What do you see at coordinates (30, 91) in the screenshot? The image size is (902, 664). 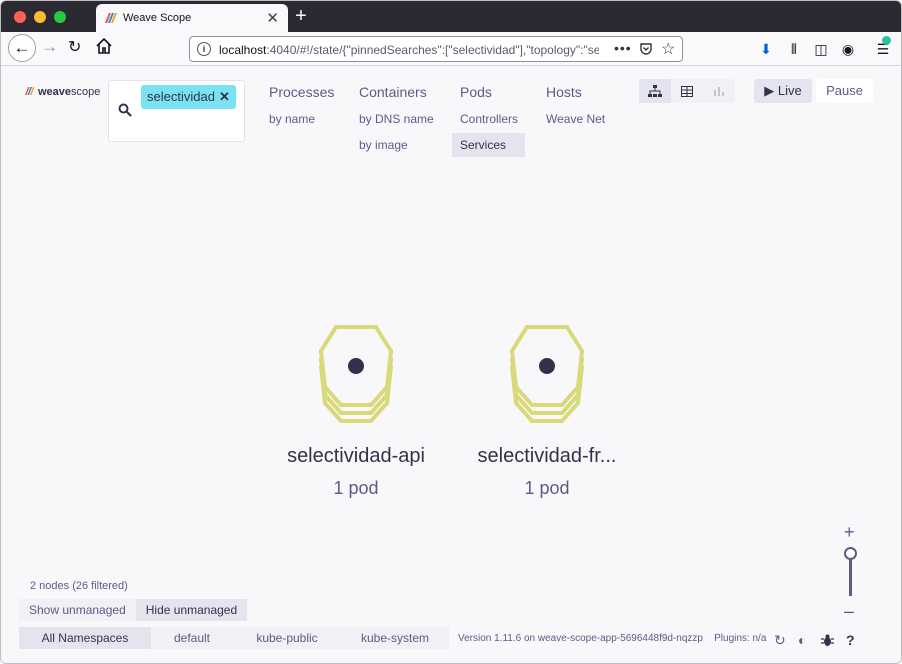 I see `weave-logo-icon` at bounding box center [30, 91].